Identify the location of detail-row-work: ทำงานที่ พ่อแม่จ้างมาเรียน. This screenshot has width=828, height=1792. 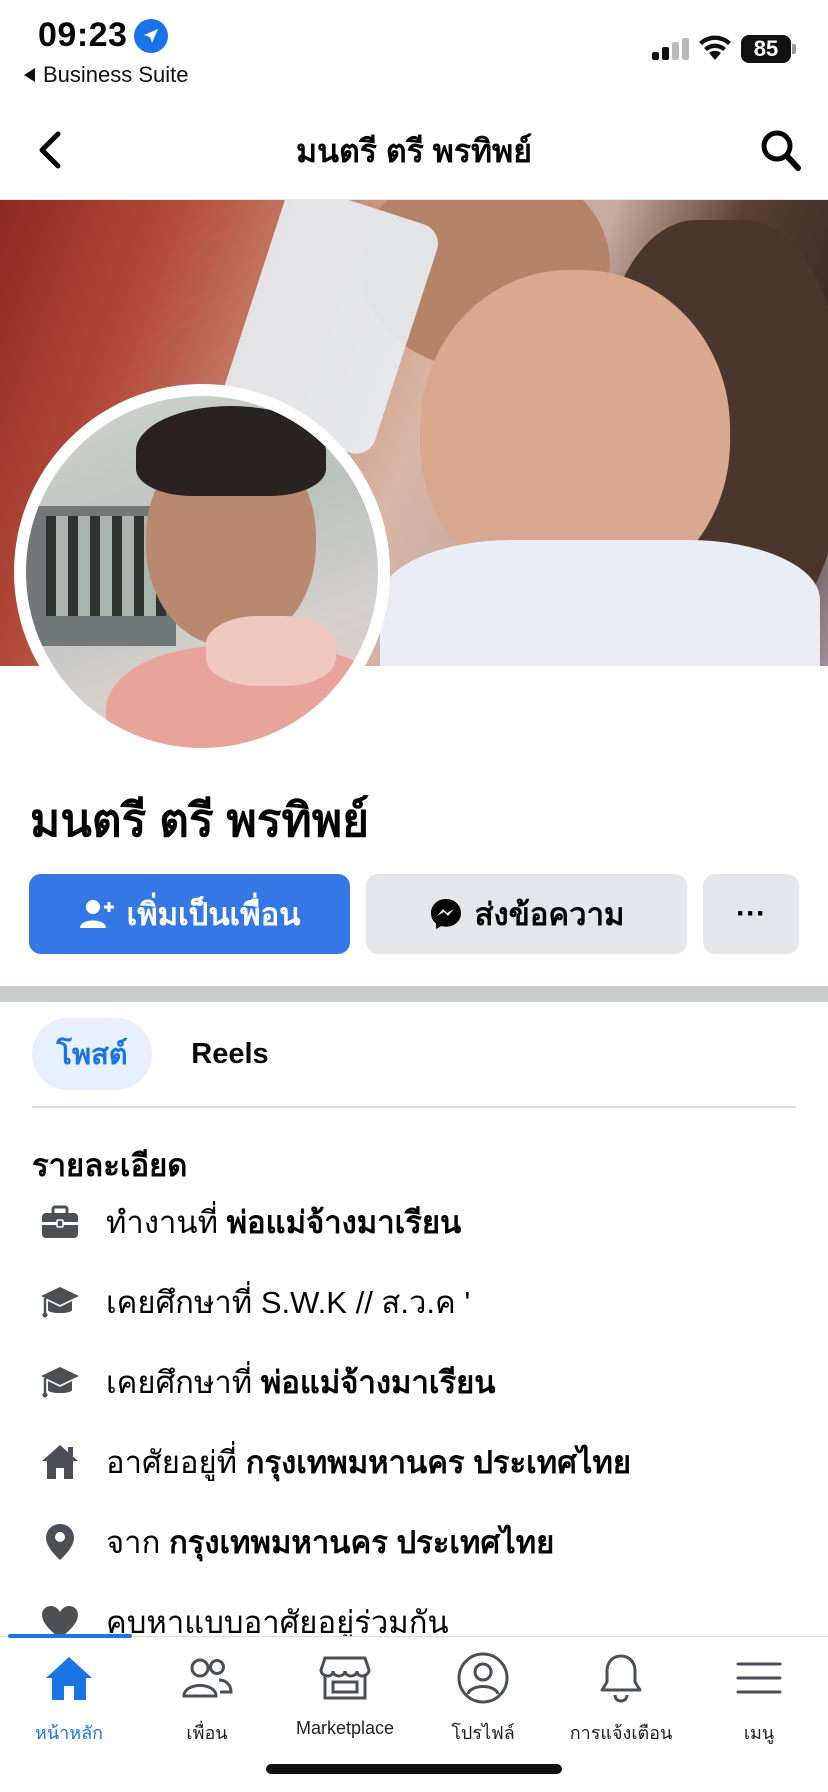
(426, 1222).